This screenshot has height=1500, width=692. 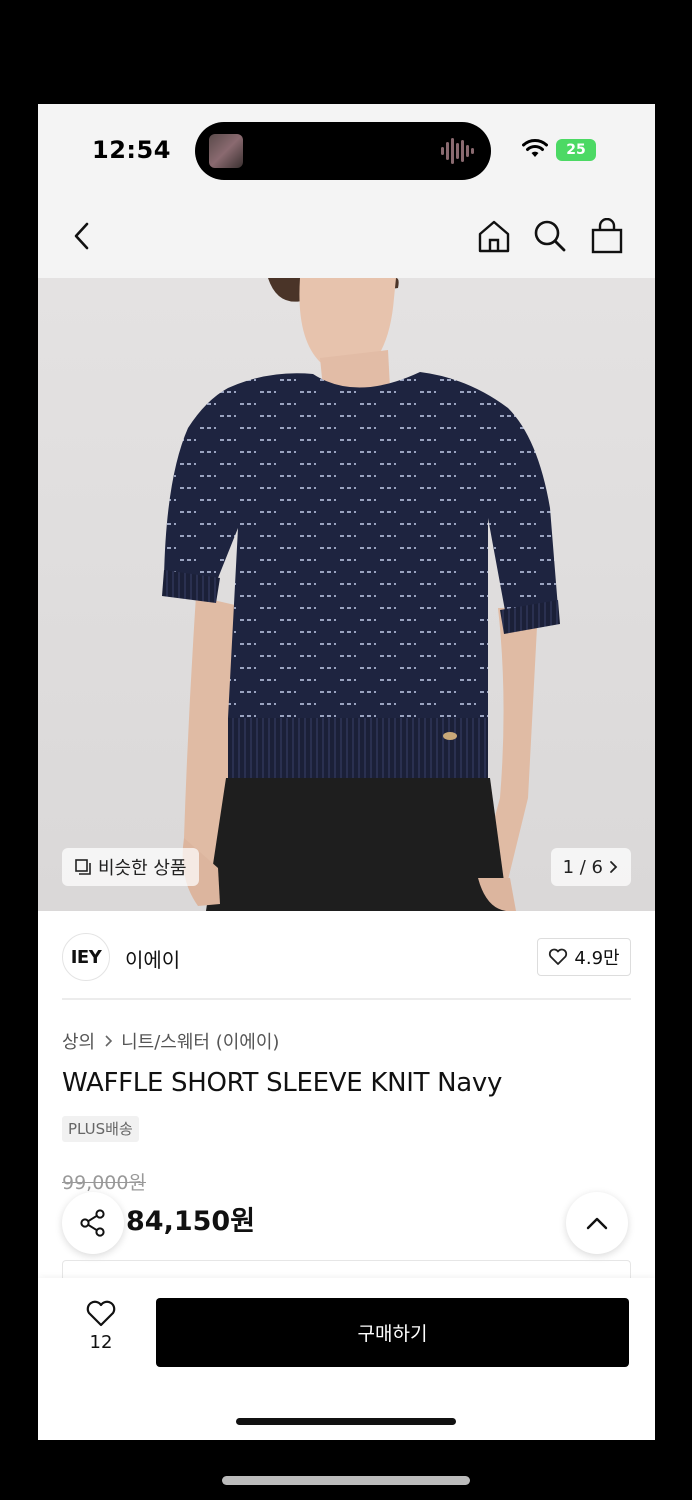 I want to click on cart-button, so click(x=607, y=236).